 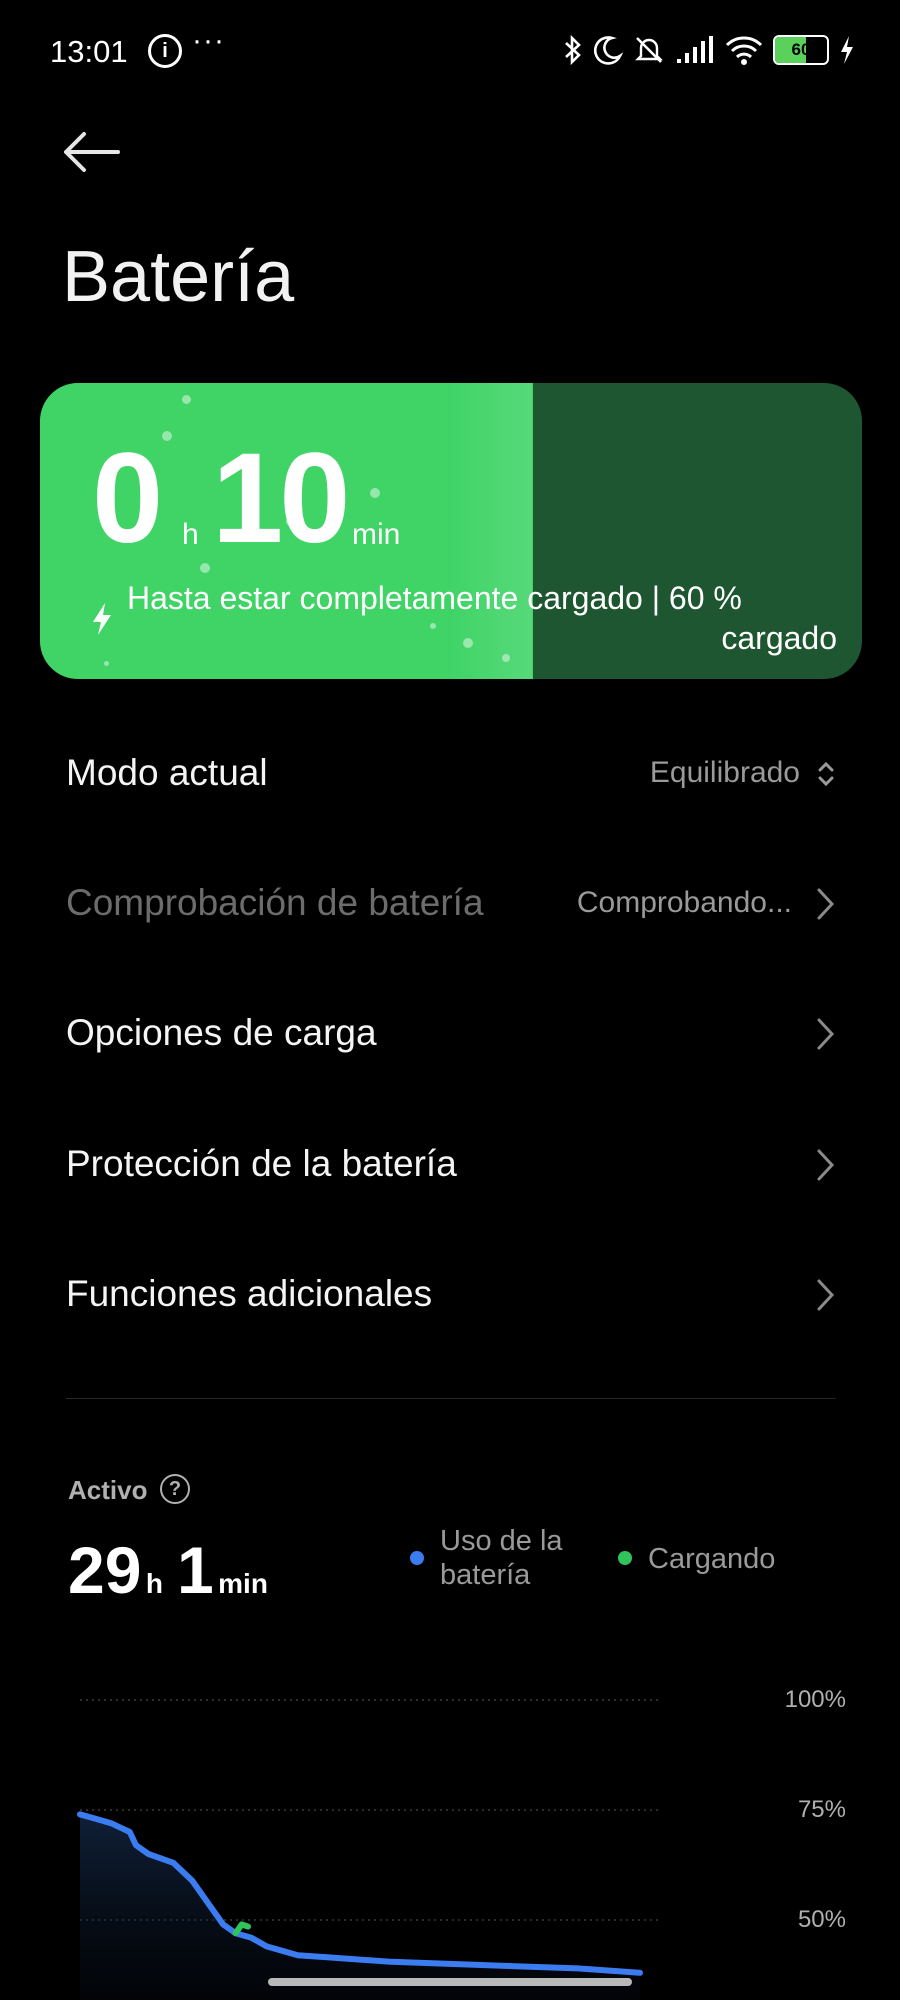 What do you see at coordinates (712, 1559) in the screenshot?
I see `charging-legend: Cargando` at bounding box center [712, 1559].